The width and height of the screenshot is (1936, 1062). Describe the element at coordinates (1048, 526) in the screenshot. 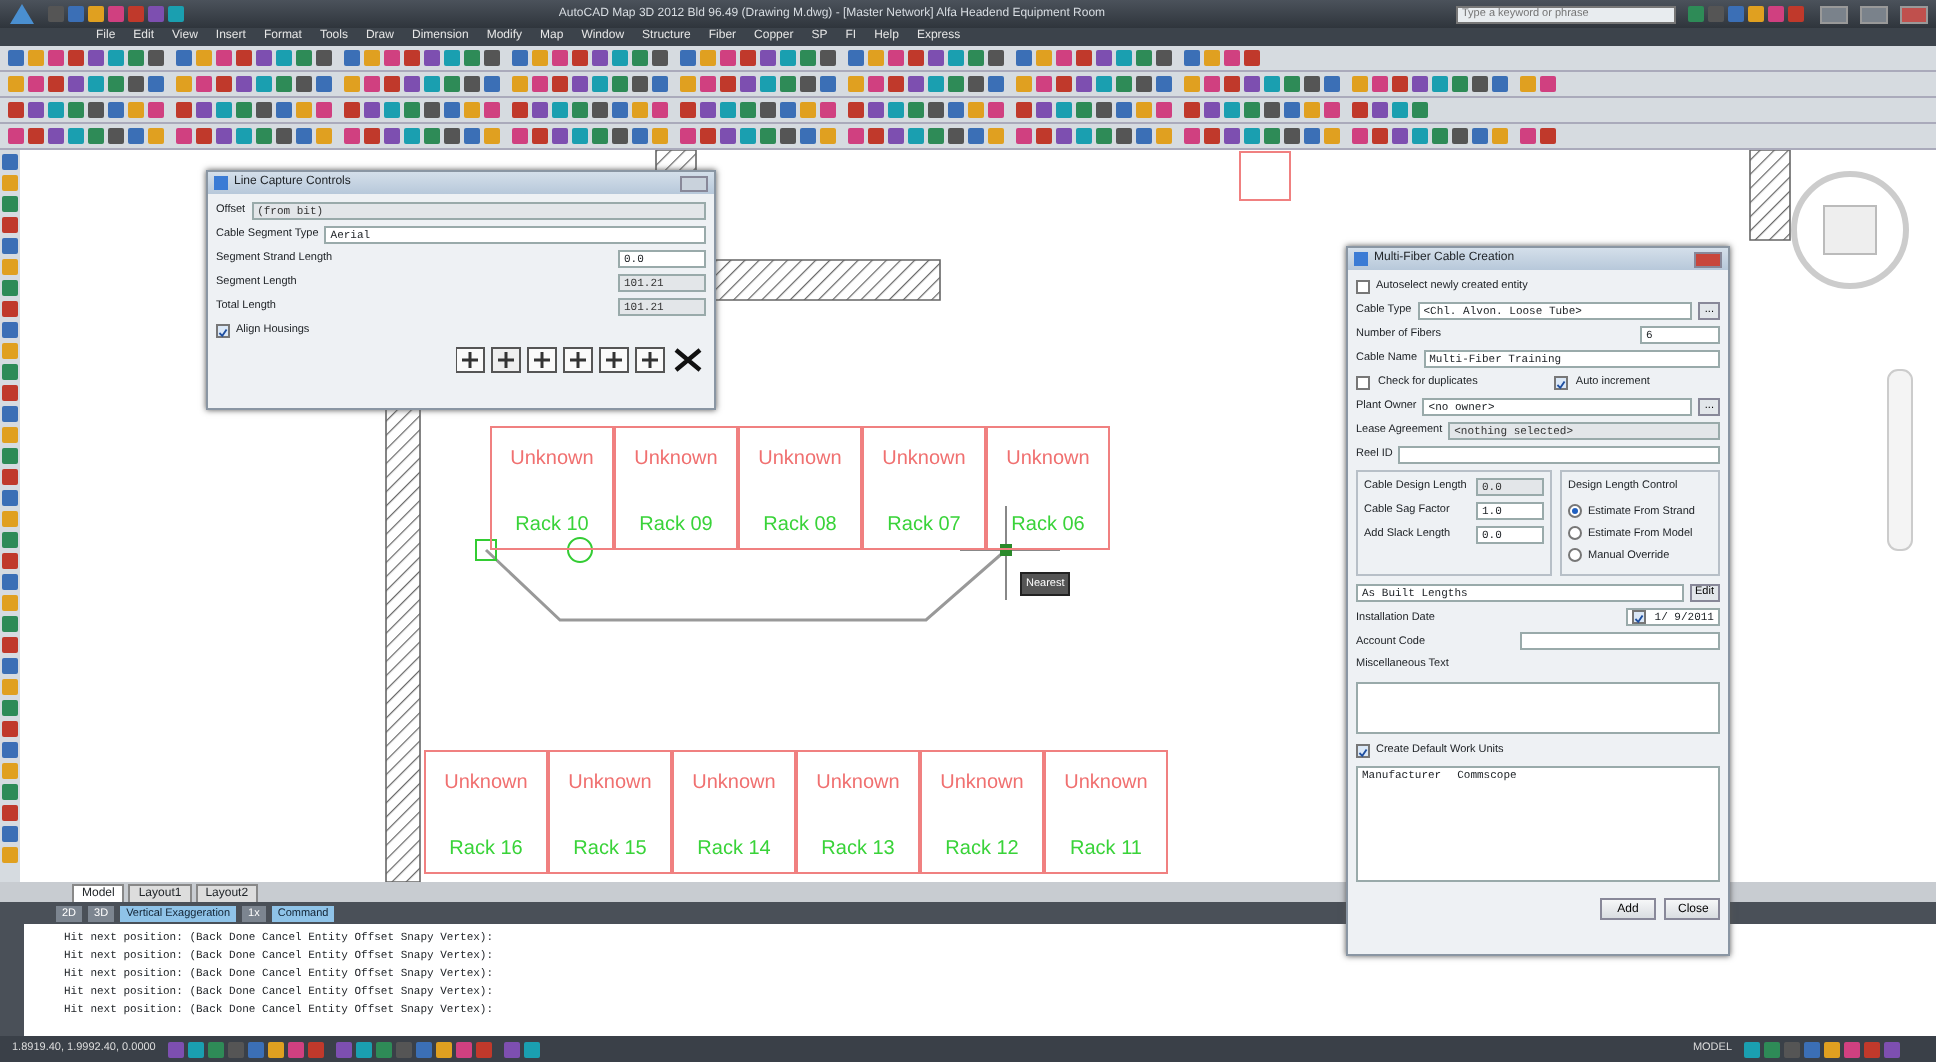

I see `rack-label: Rack 06` at that location.